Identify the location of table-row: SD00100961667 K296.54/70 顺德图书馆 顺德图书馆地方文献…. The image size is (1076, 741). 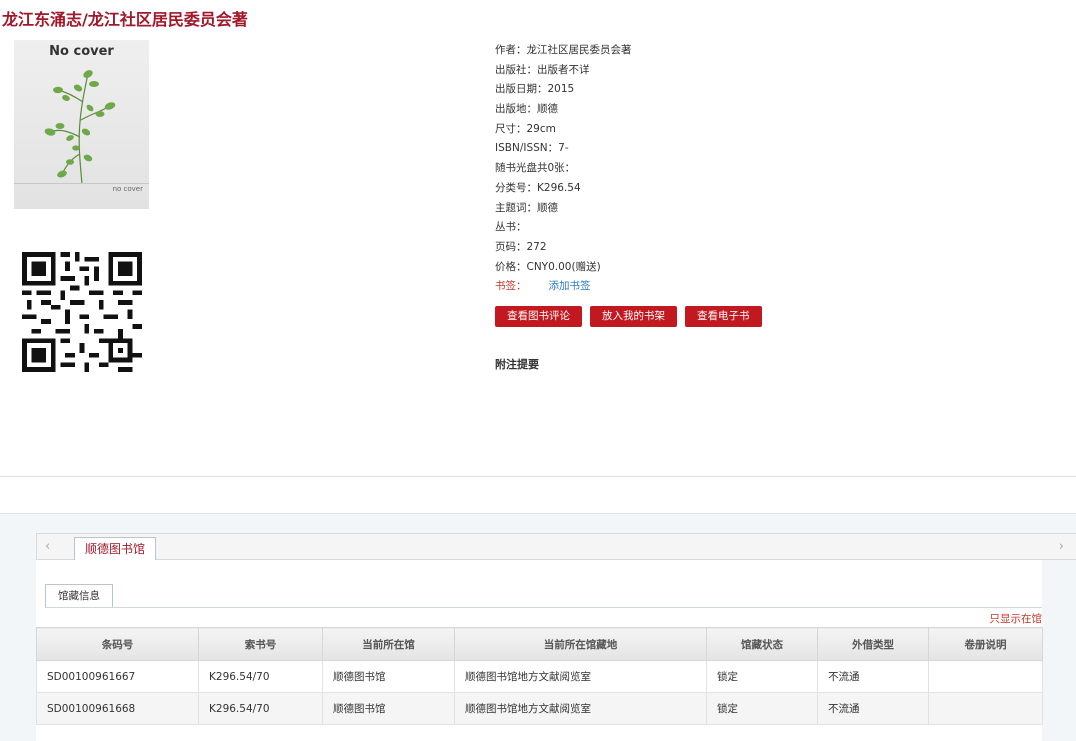
(539, 676).